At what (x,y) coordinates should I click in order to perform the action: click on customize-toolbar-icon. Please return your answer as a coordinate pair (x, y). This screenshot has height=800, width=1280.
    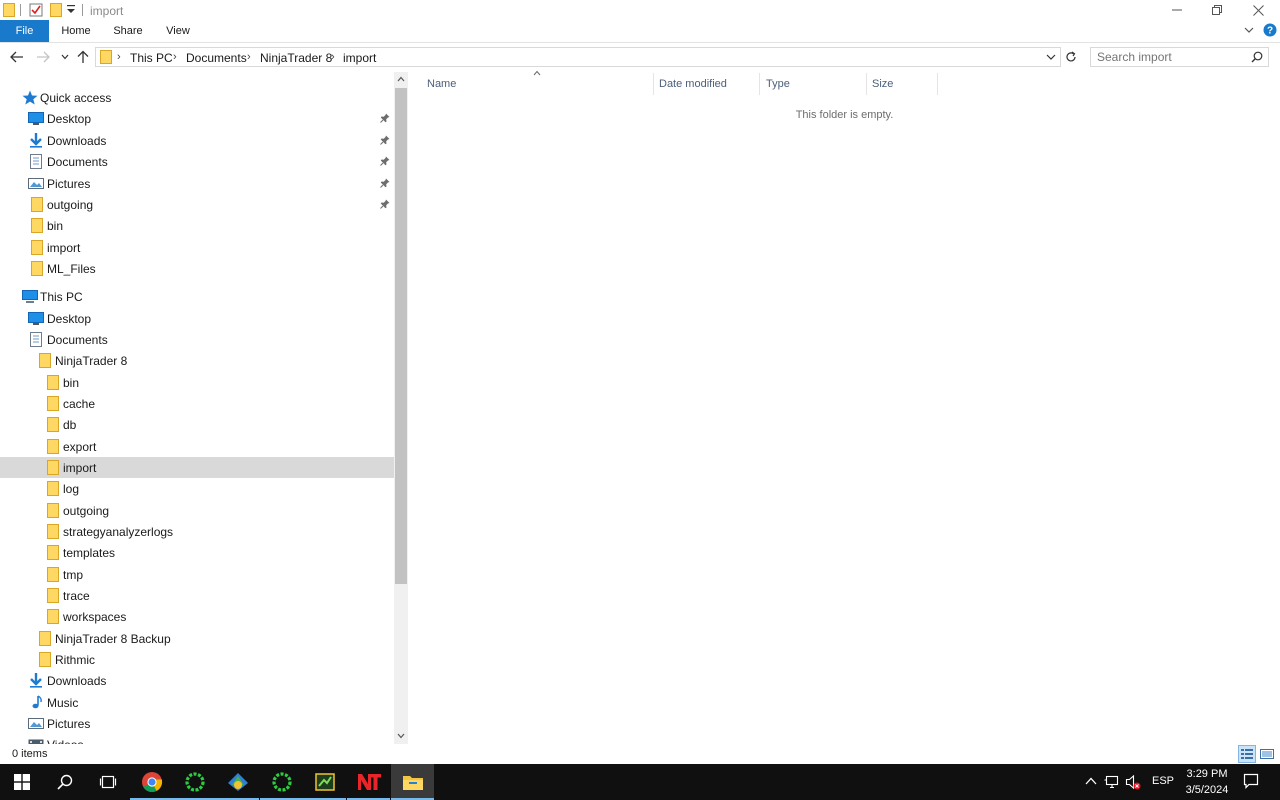
    Looking at the image, I should click on (71, 10).